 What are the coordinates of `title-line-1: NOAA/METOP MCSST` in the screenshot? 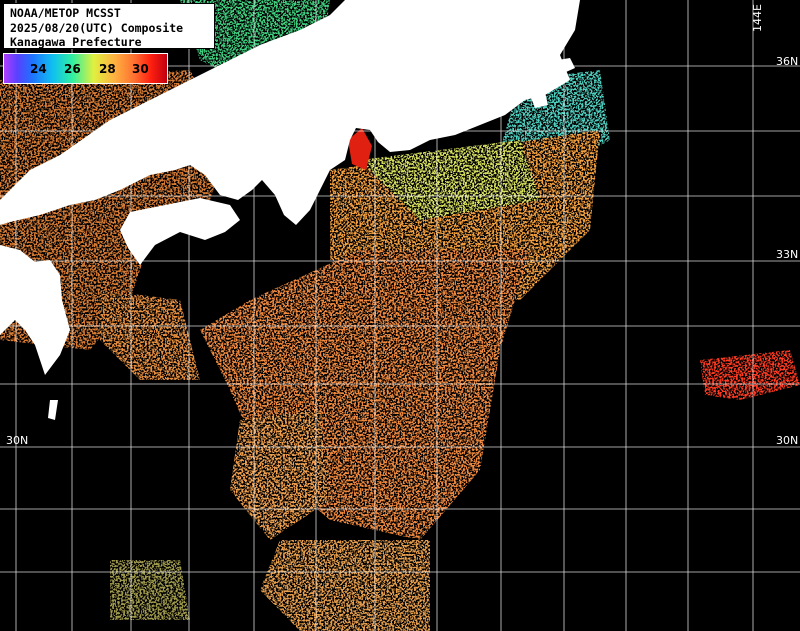 It's located at (65, 13).